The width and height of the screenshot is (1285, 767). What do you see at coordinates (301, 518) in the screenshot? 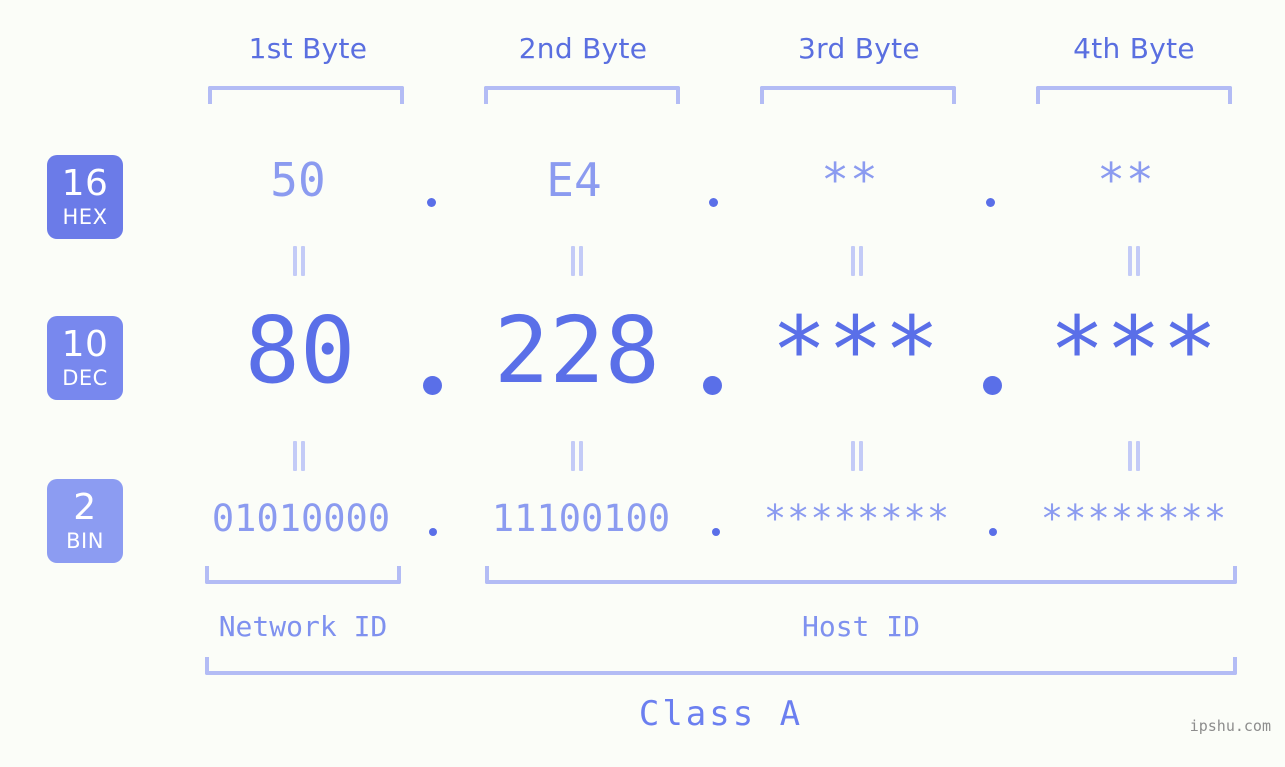
I see `bin-byte-1-value: 01010000` at bounding box center [301, 518].